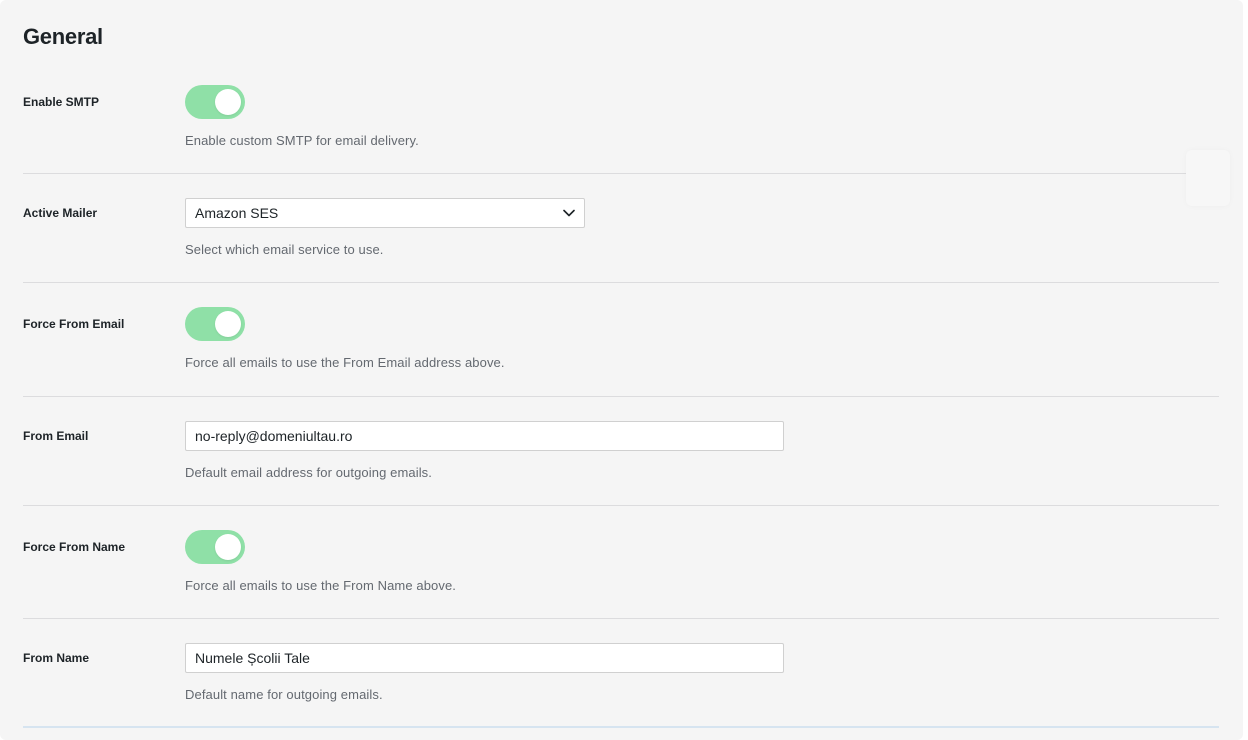 The width and height of the screenshot is (1248, 740). What do you see at coordinates (484, 658) in the screenshot?
I see `from-name-input` at bounding box center [484, 658].